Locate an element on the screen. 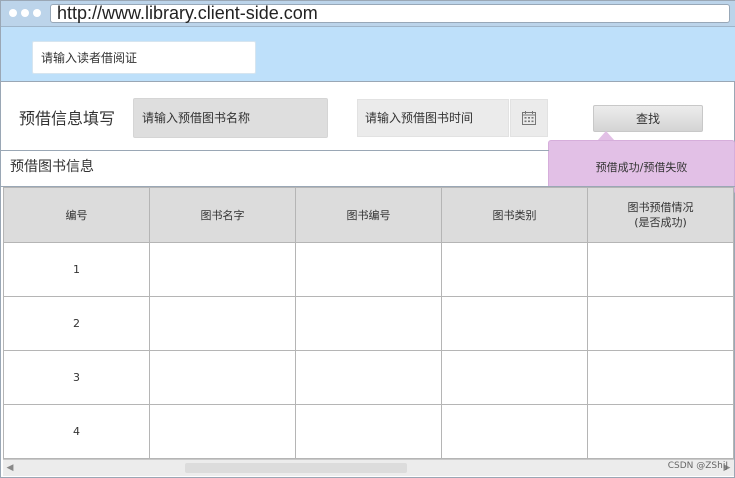 The height and width of the screenshot is (478, 735). calendar-icon is located at coordinates (529, 118).